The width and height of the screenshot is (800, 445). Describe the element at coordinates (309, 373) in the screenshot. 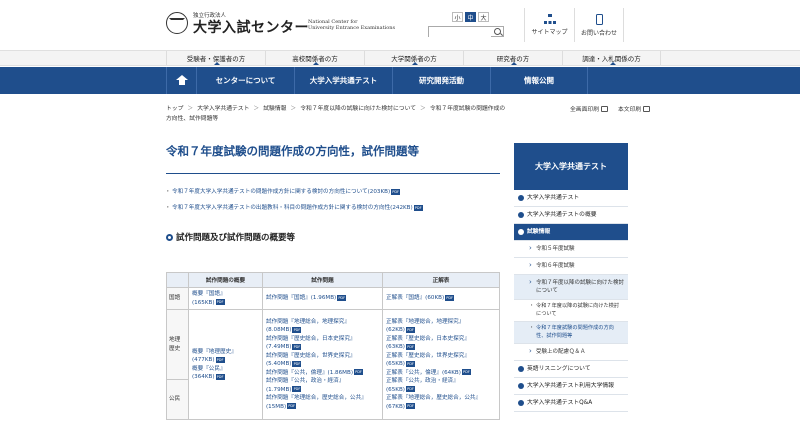

I see `problem-link: 試作問題『公共，倫理』(1.86MB)` at that location.